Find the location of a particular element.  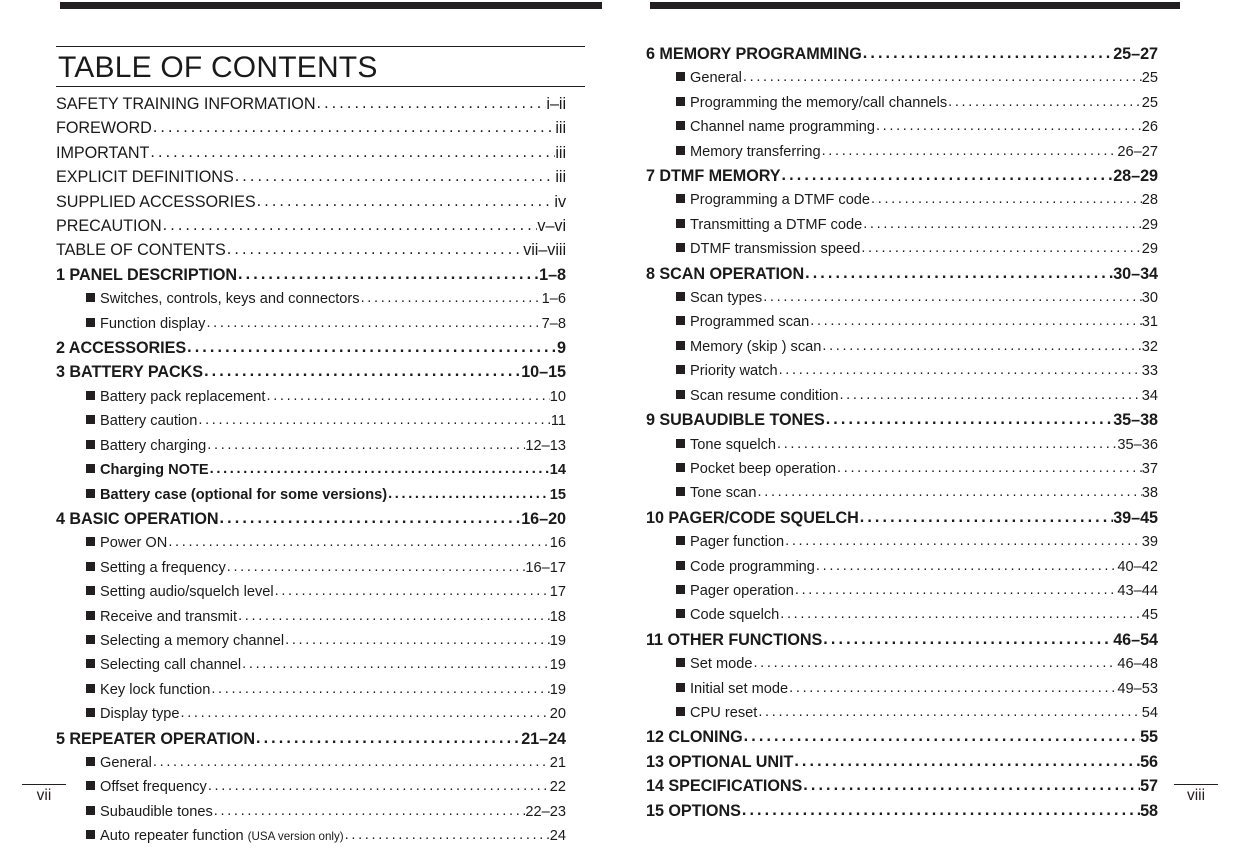

toc-entry-label: SAFETY TRAINING INFORMATION is located at coordinates (186, 104).